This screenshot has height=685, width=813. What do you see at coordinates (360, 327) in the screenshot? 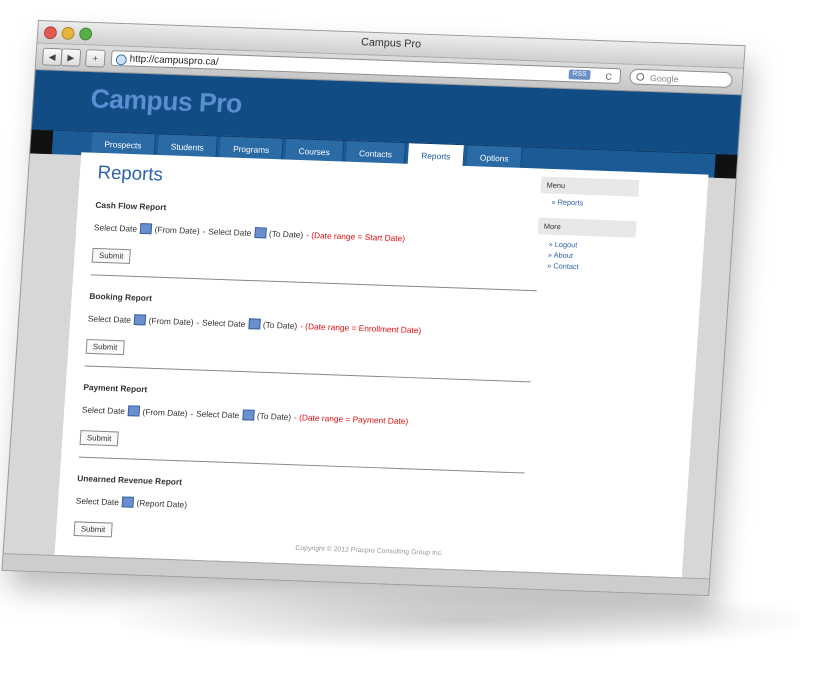
I see `date-range-note: - (Date range = Enrollment Date)` at bounding box center [360, 327].